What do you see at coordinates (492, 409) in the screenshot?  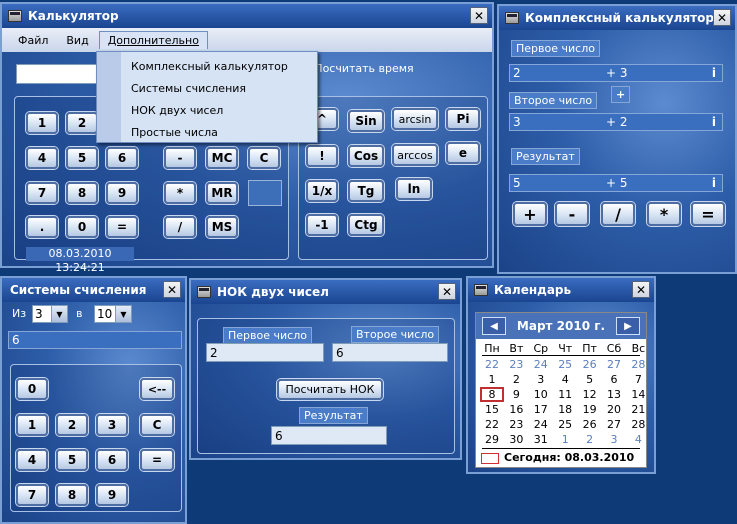 I see `day-cell: 15` at bounding box center [492, 409].